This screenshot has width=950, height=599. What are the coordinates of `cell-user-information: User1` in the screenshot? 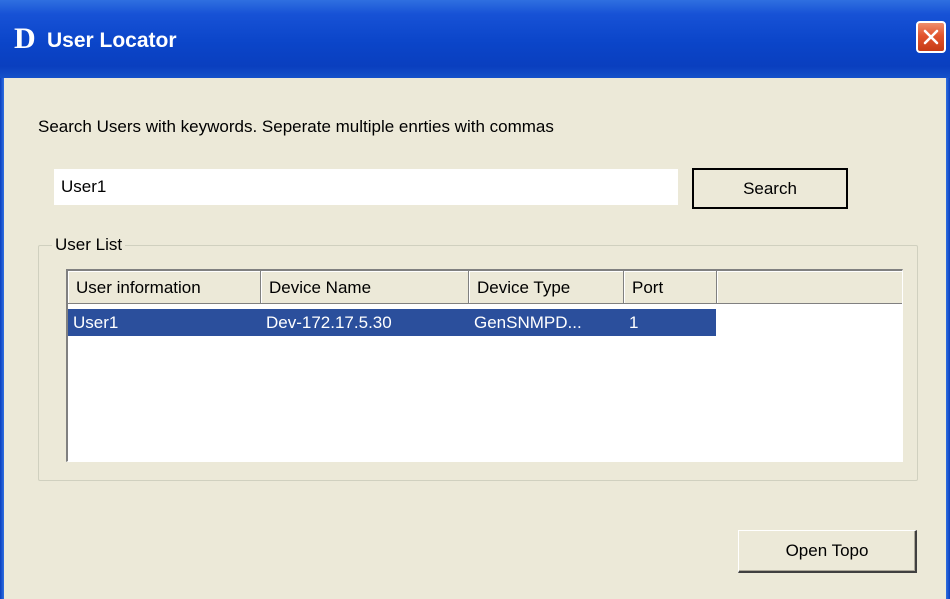 It's located at (96, 322).